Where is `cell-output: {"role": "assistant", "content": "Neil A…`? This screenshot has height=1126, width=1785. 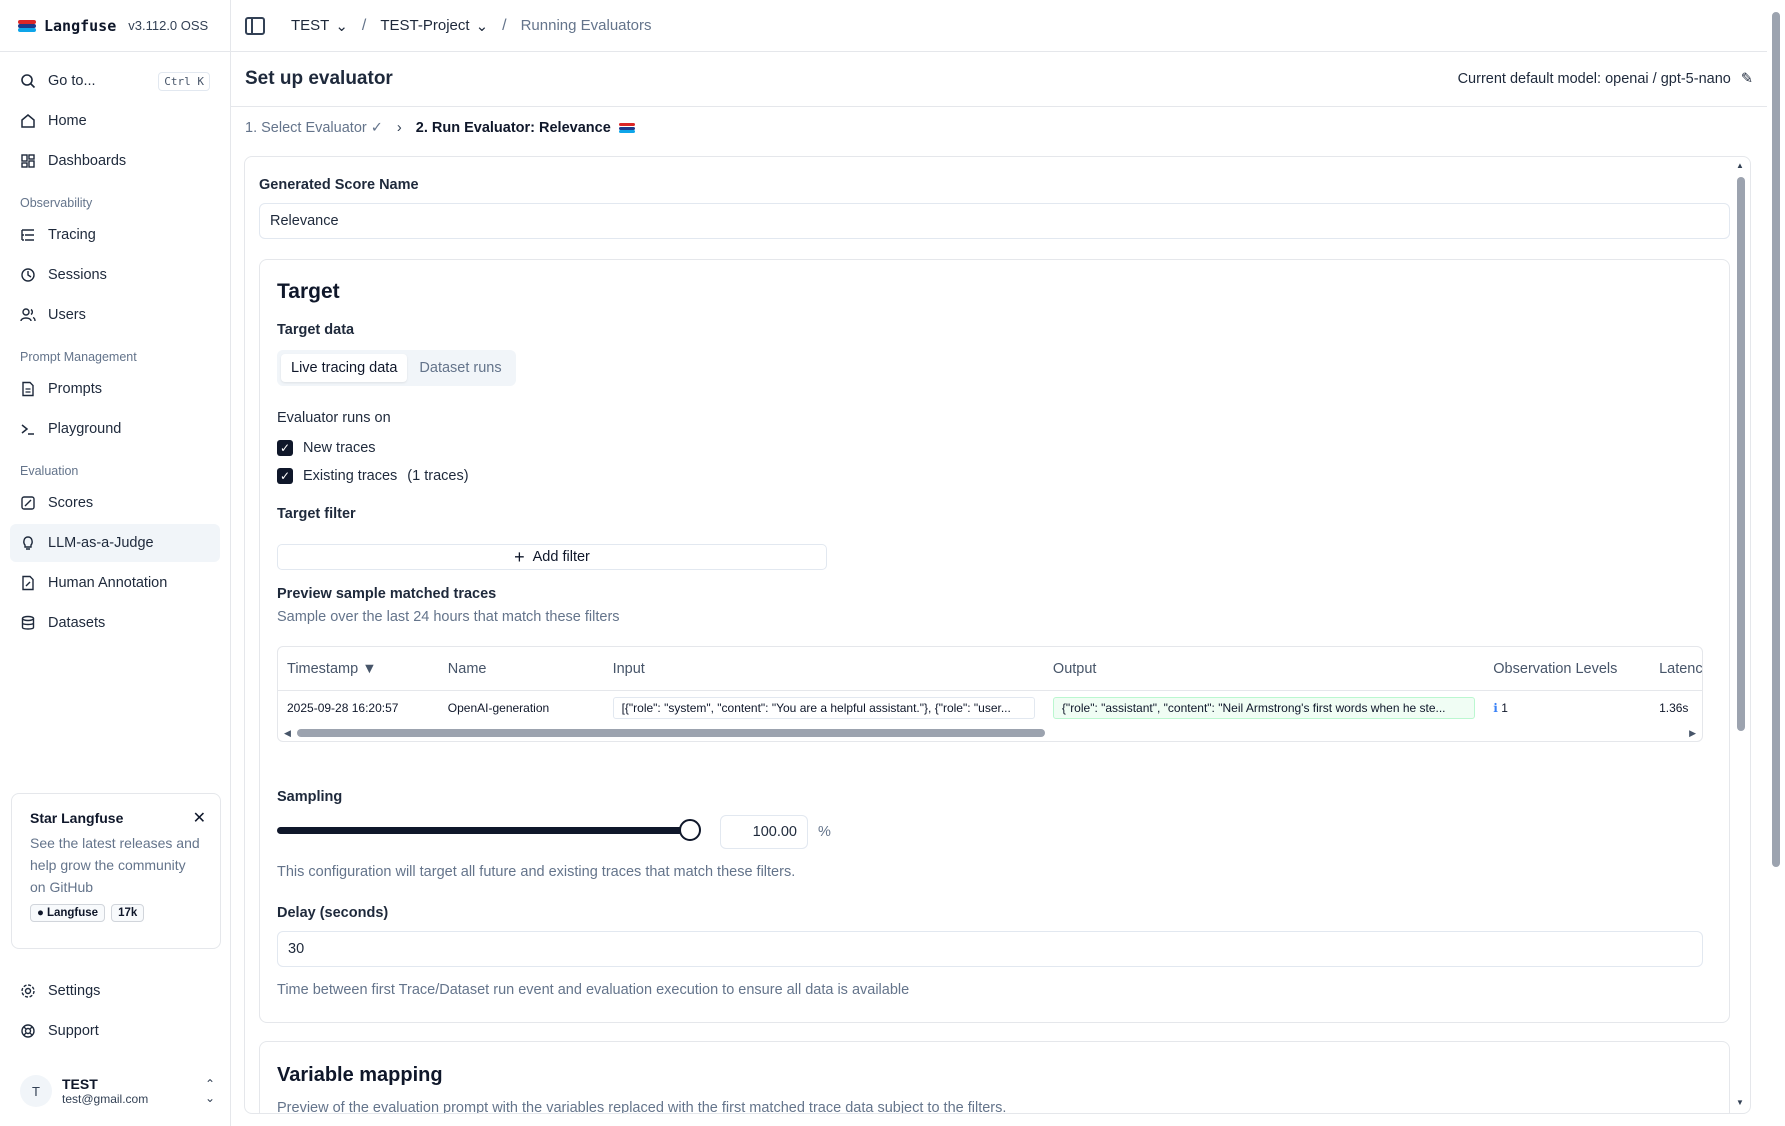
cell-output: {"role": "assistant", "content": "Neil A… is located at coordinates (1264, 708).